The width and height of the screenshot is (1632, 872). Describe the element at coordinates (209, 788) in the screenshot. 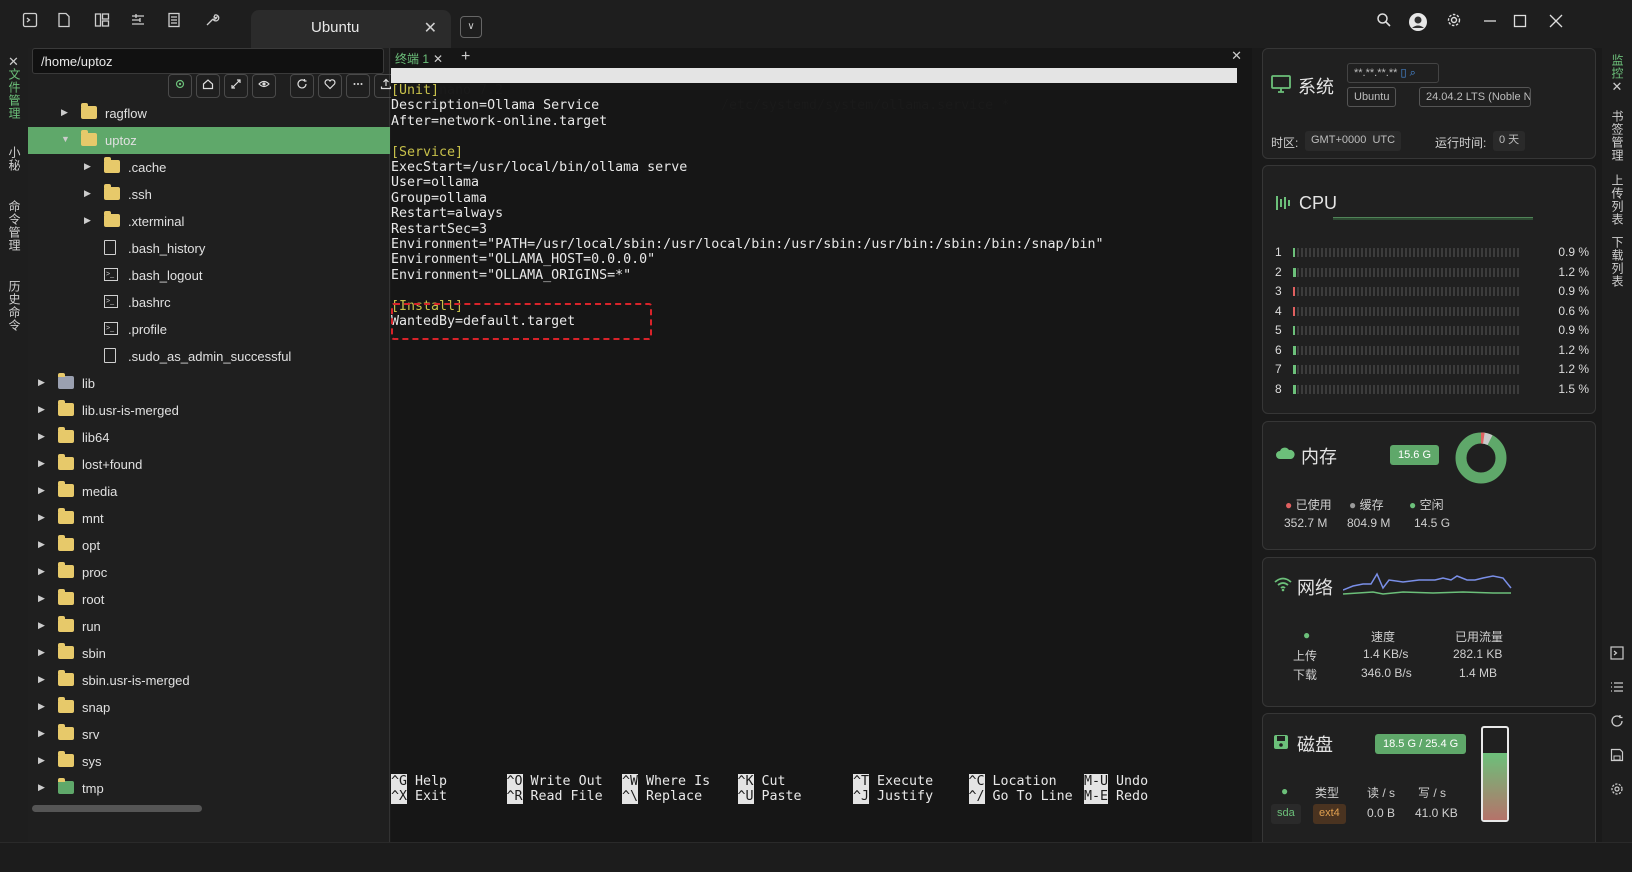

I see `tree-item: ▶ tmp` at that location.